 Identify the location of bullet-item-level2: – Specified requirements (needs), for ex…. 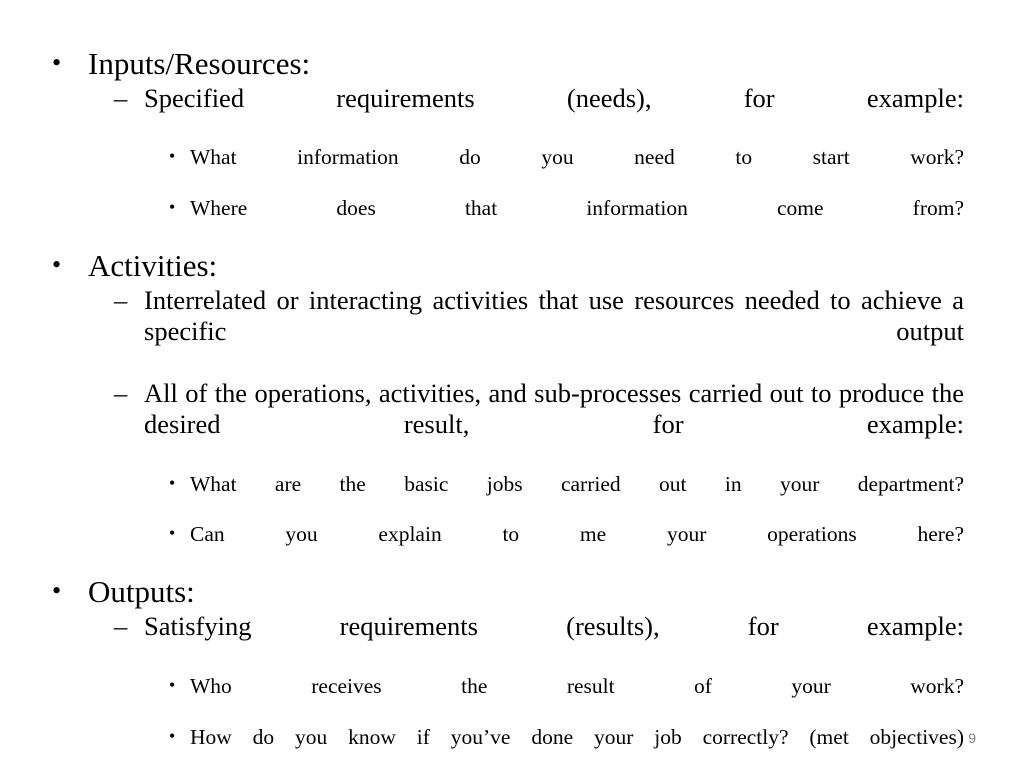
(539, 113).